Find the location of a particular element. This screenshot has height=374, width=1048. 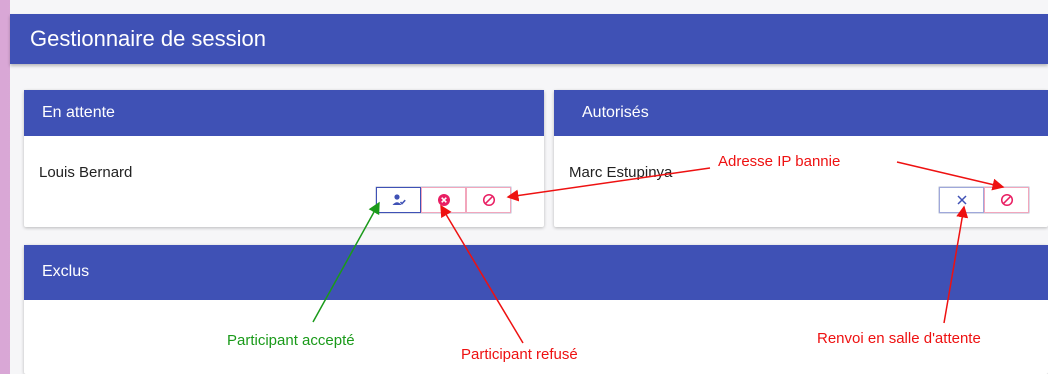

send-back-to-waiting-button is located at coordinates (961, 200).